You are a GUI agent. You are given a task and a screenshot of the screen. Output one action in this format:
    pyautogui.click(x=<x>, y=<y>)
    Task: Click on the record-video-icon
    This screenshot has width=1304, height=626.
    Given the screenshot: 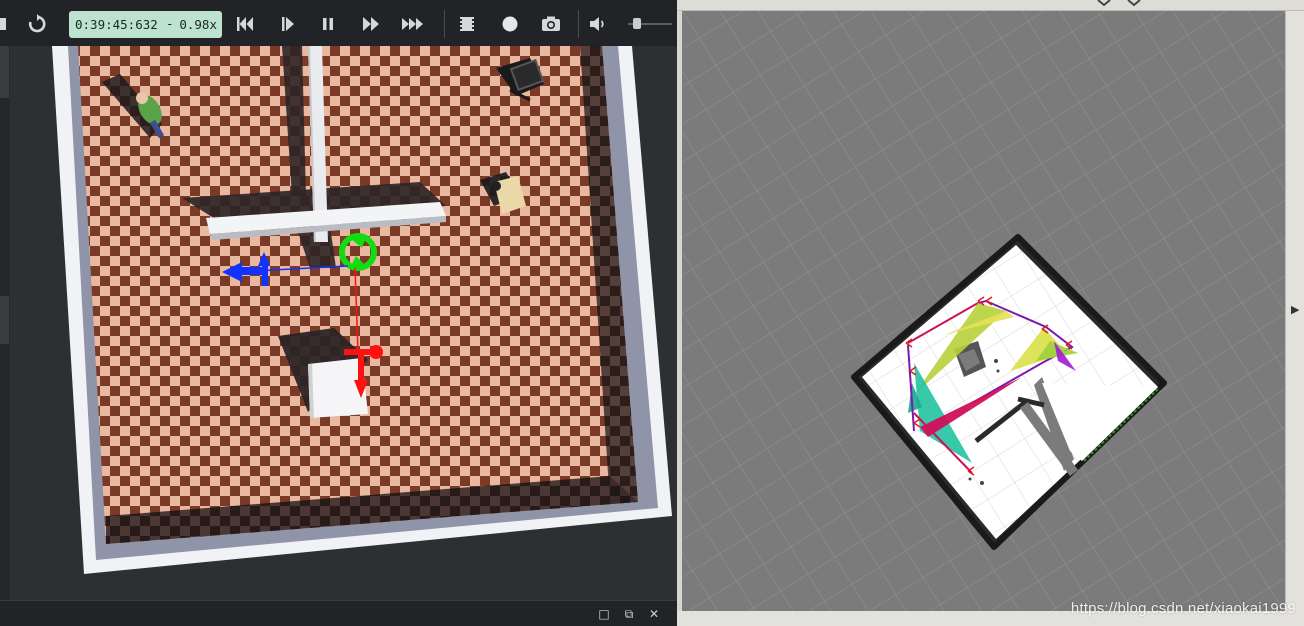 What is the action you would take?
    pyautogui.click(x=467, y=24)
    